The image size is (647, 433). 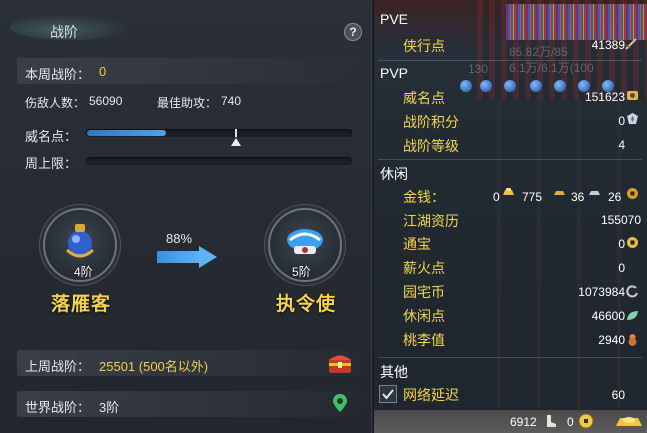 What do you see at coordinates (631, 44) in the screenshot?
I see `sword-icon` at bounding box center [631, 44].